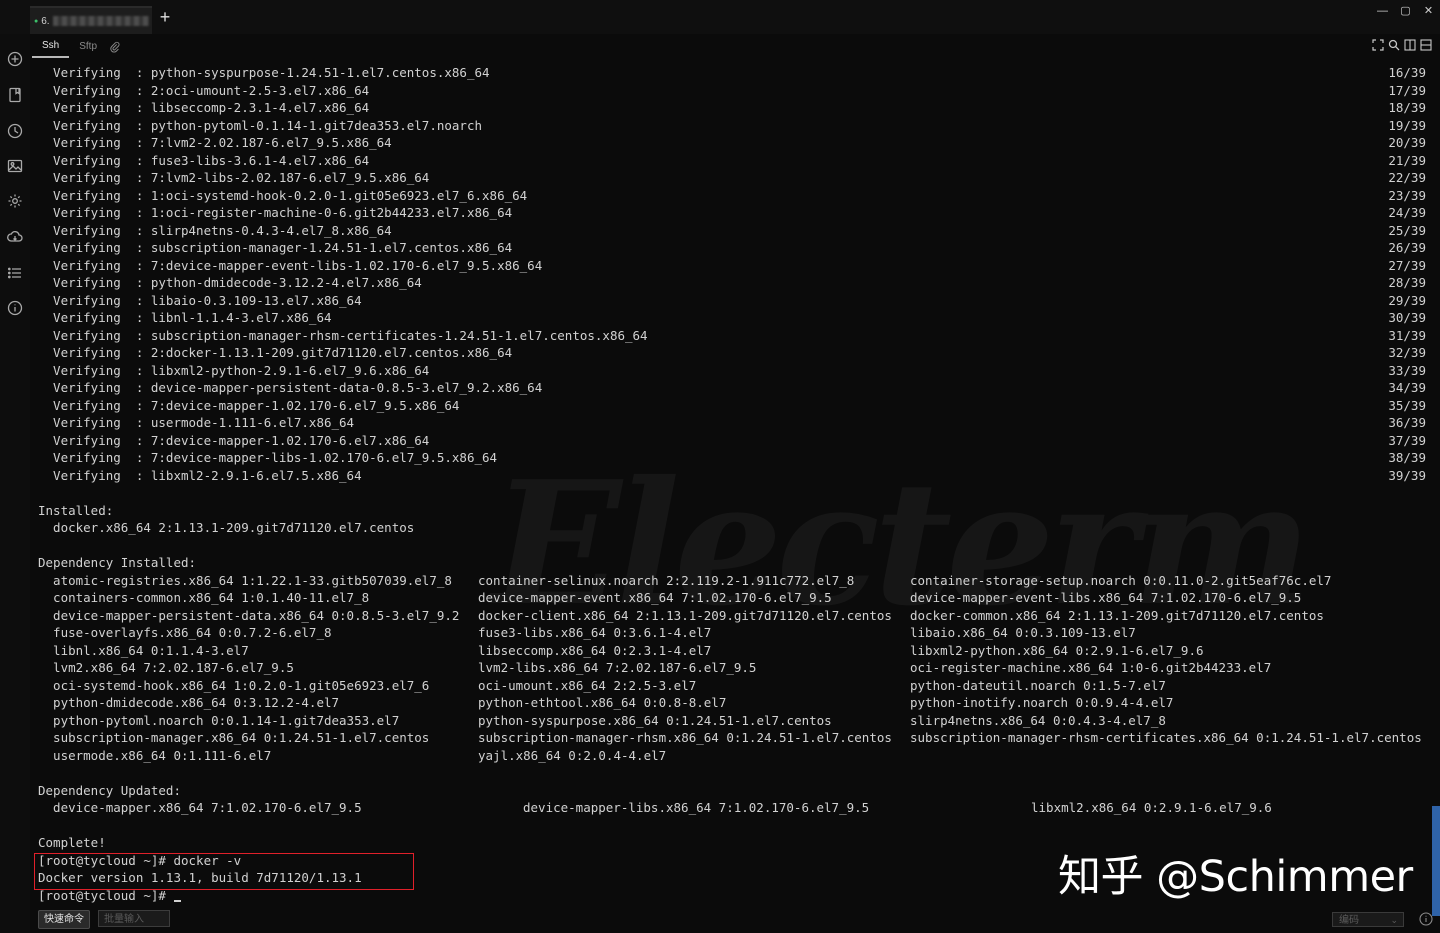 The height and width of the screenshot is (933, 1440). I want to click on quick-command-button: 快速命令, so click(64, 919).